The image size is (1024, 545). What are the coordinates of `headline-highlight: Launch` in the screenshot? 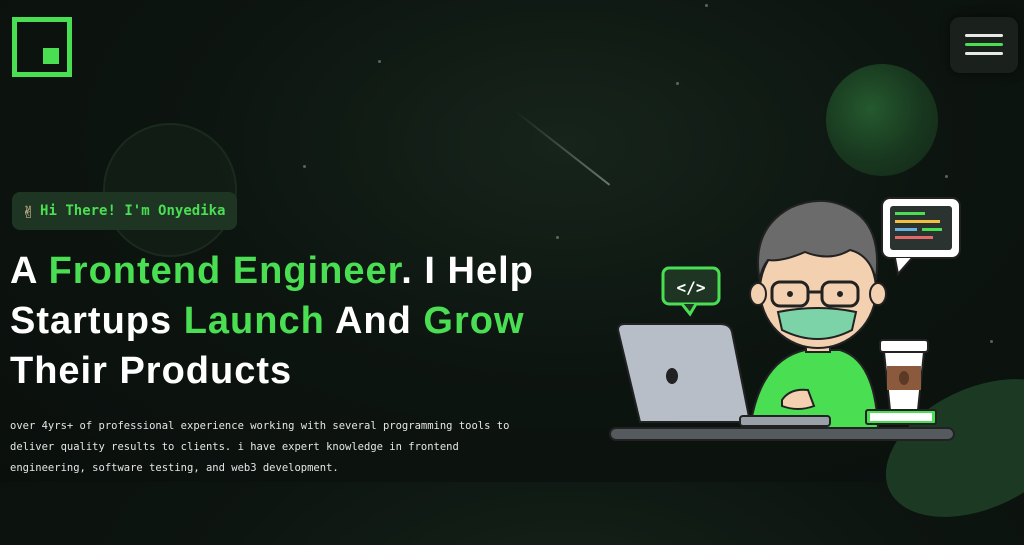 It's located at (254, 321).